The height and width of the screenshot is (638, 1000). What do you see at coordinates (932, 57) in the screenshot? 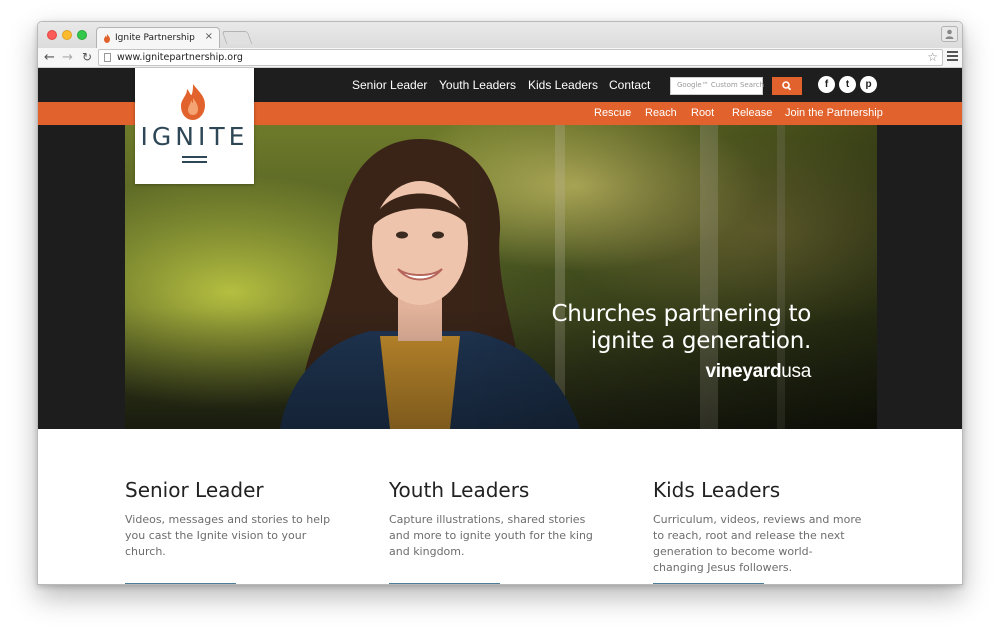
I see `star-icon: ☆` at bounding box center [932, 57].